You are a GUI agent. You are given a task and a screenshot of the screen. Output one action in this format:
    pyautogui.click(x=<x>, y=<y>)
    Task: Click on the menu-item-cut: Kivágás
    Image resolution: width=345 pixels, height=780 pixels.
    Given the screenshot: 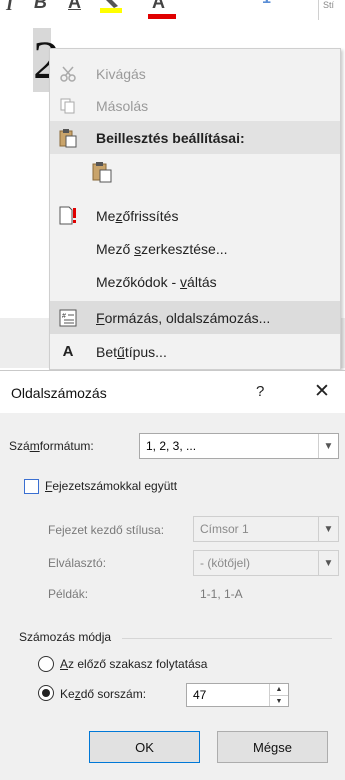 What is the action you would take?
    pyautogui.click(x=195, y=73)
    